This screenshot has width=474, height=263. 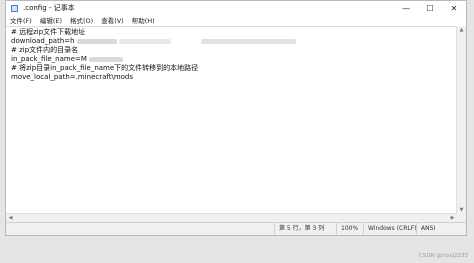 I want to click on watermark: CSDN @rtxsj2233, so click(x=443, y=256).